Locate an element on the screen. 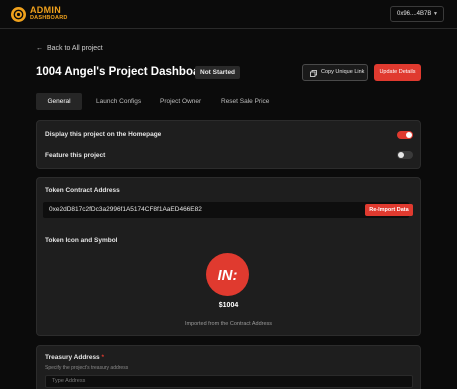  token-logo-text: IN: is located at coordinates (228, 275).